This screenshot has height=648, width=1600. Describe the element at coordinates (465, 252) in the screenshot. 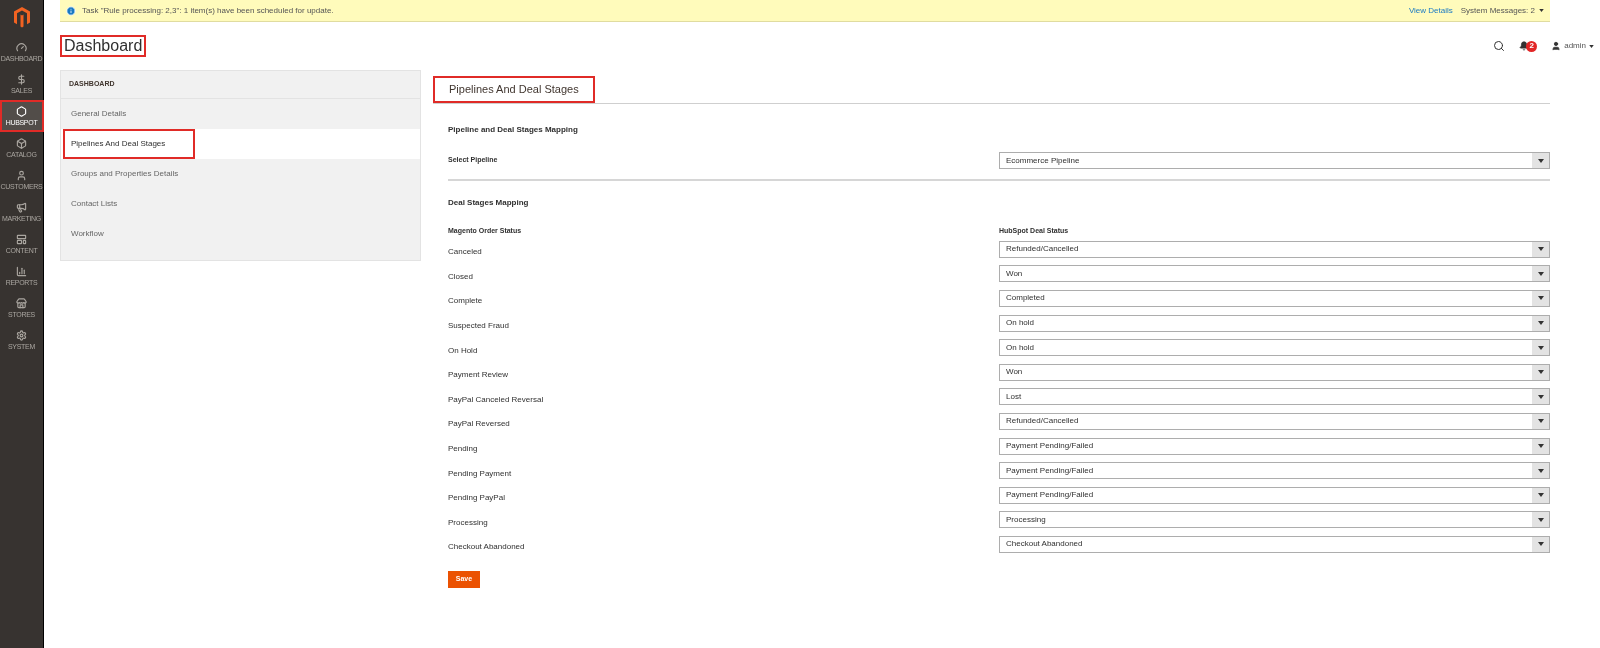

I see `order-status-label: Canceled` at that location.